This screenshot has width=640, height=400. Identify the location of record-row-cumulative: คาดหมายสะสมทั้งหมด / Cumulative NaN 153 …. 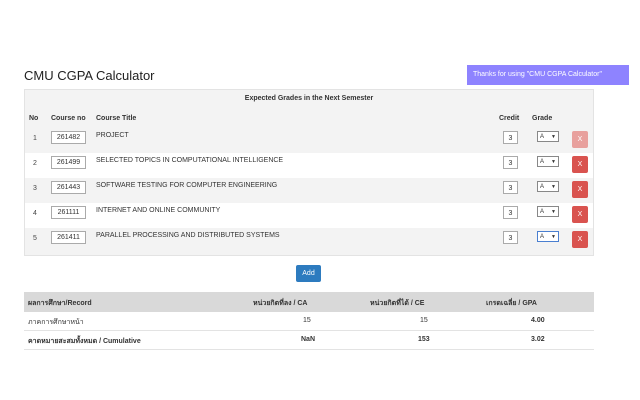
(309, 340).